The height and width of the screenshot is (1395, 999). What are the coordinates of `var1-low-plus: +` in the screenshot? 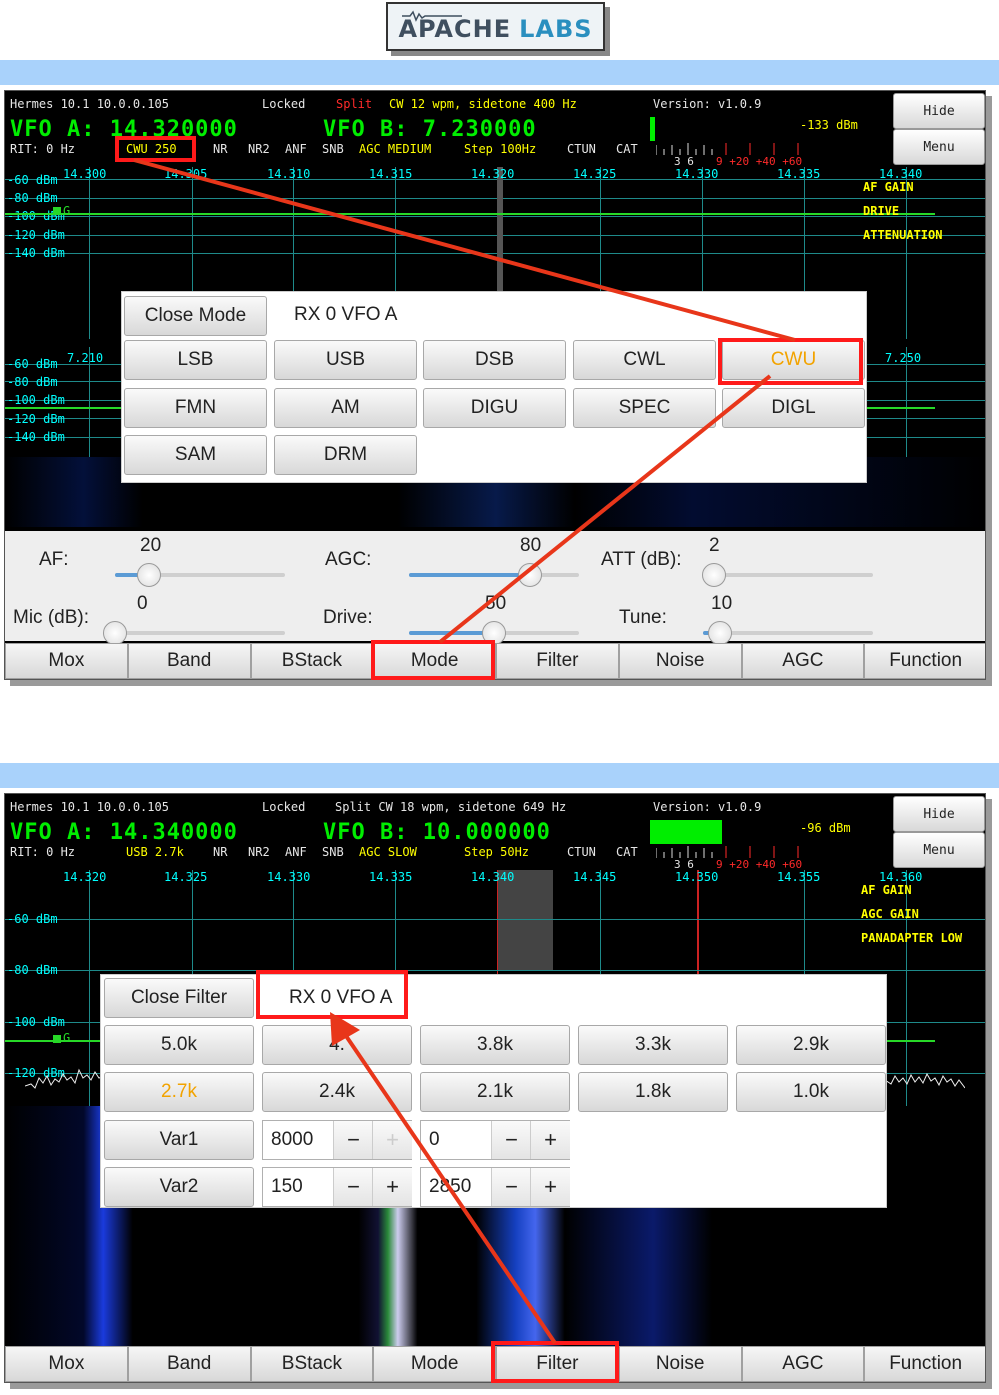 It's located at (392, 1140).